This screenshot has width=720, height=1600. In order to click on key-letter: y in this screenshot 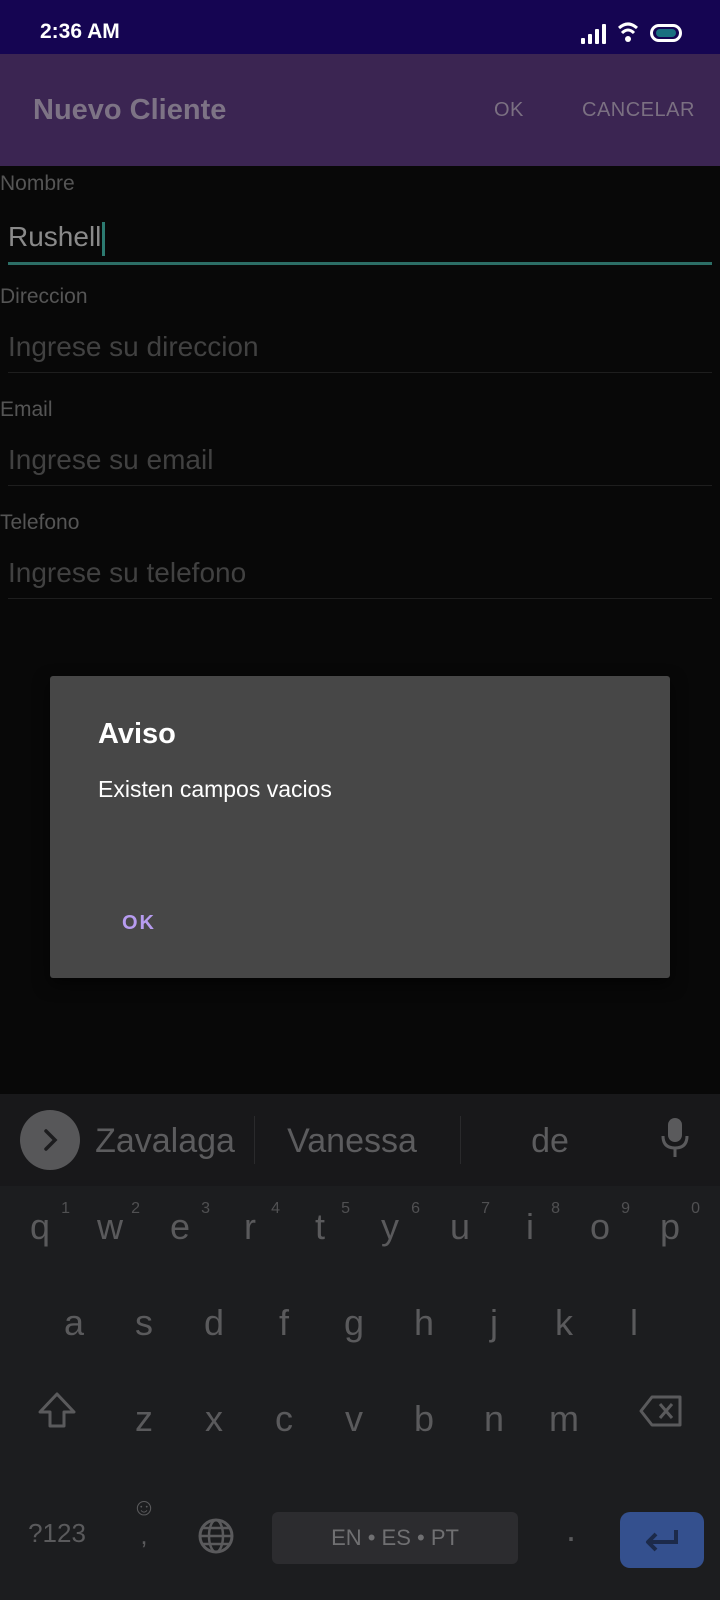, I will do `click(390, 1226)`.